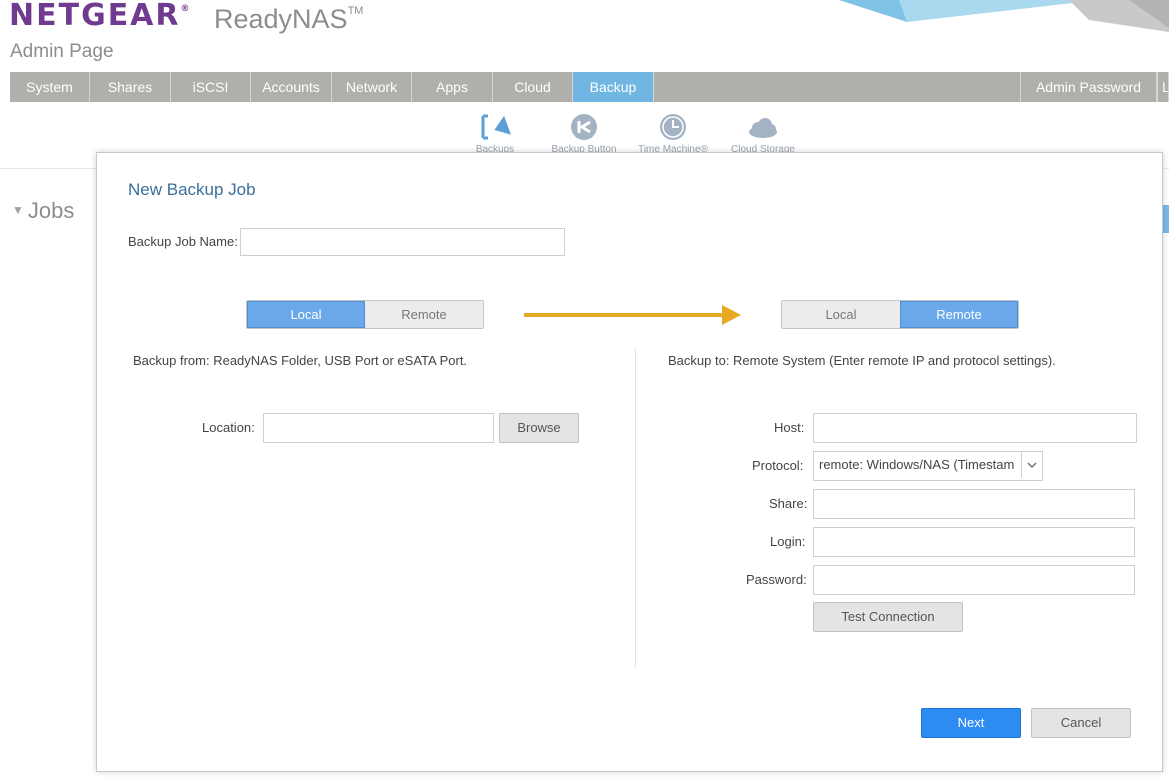  I want to click on test-connection-button: Test Connection, so click(888, 617).